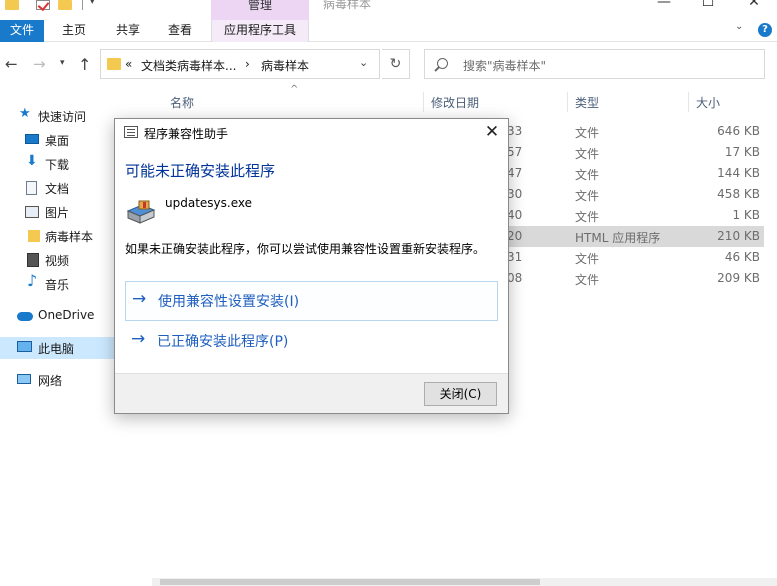 The width and height of the screenshot is (777, 586). What do you see at coordinates (311, 393) in the screenshot?
I see `dialog-footer: 关闭(C)` at bounding box center [311, 393].